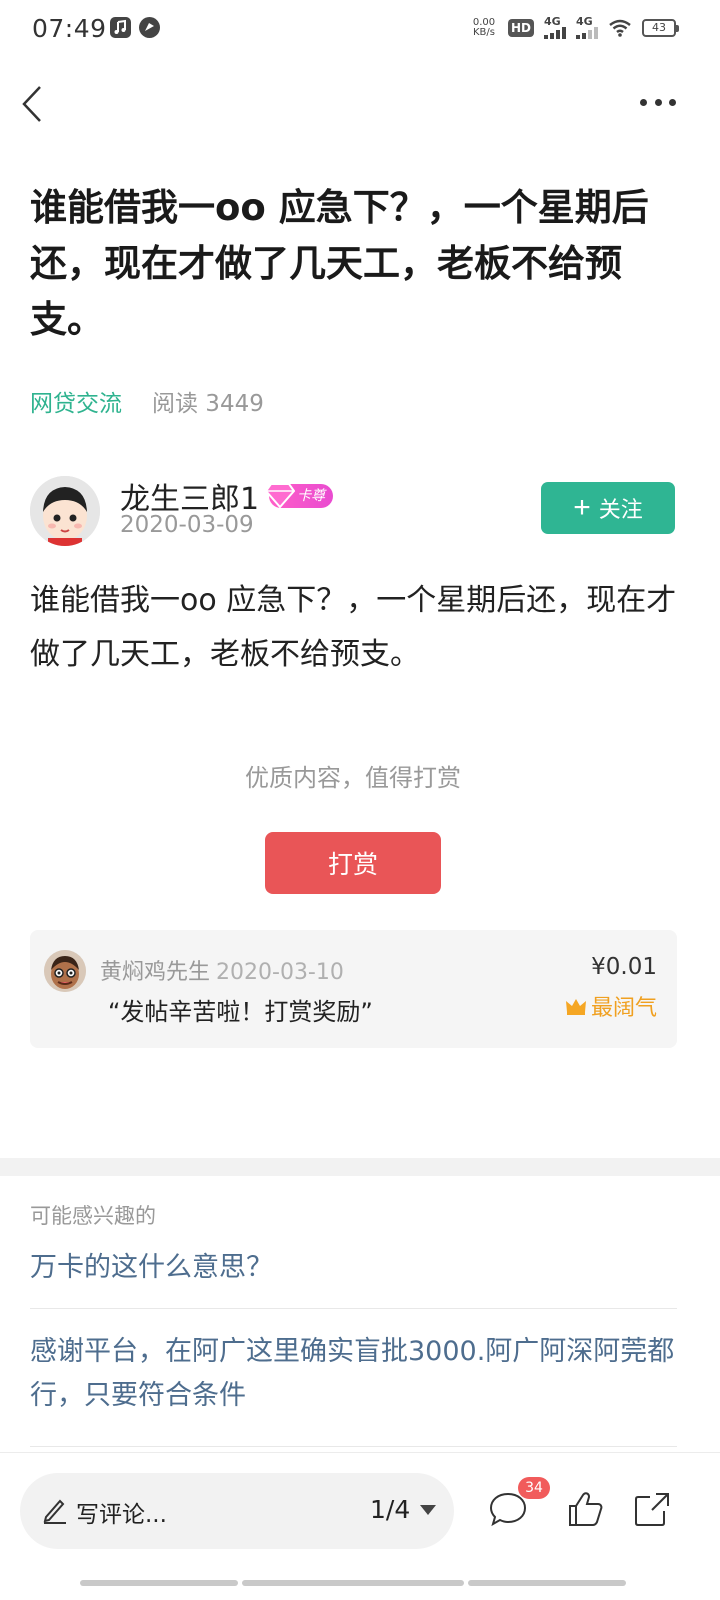 This screenshot has height=1600, width=720. I want to click on more-button, so click(658, 102).